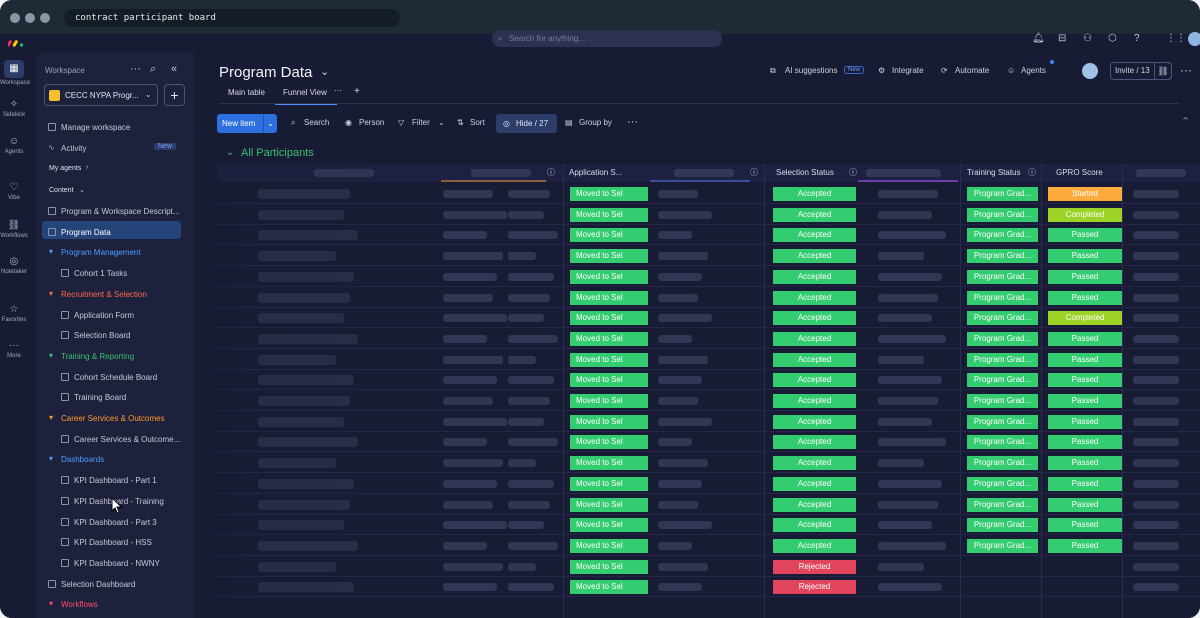  Describe the element at coordinates (61, 190) in the screenshot. I see `content-heading: Content` at that location.